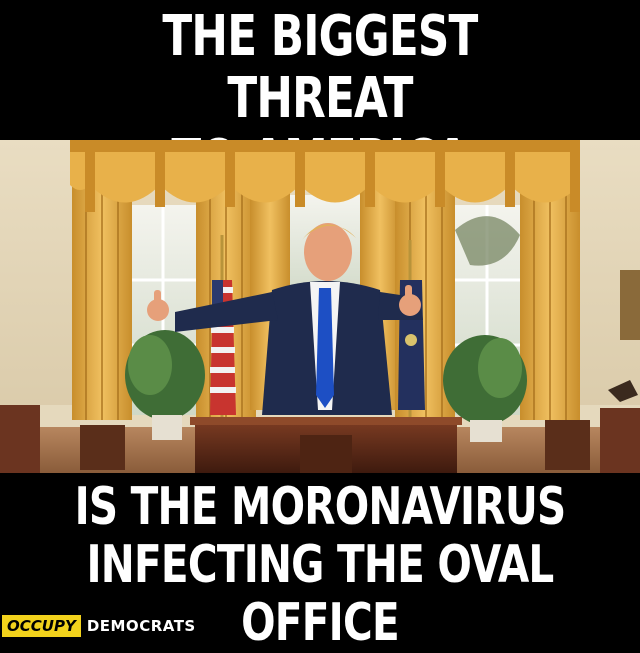 The height and width of the screenshot is (653, 640). I want to click on bottom-caption-line-1: IS THE MORONAVIRUS, so click(320, 507).